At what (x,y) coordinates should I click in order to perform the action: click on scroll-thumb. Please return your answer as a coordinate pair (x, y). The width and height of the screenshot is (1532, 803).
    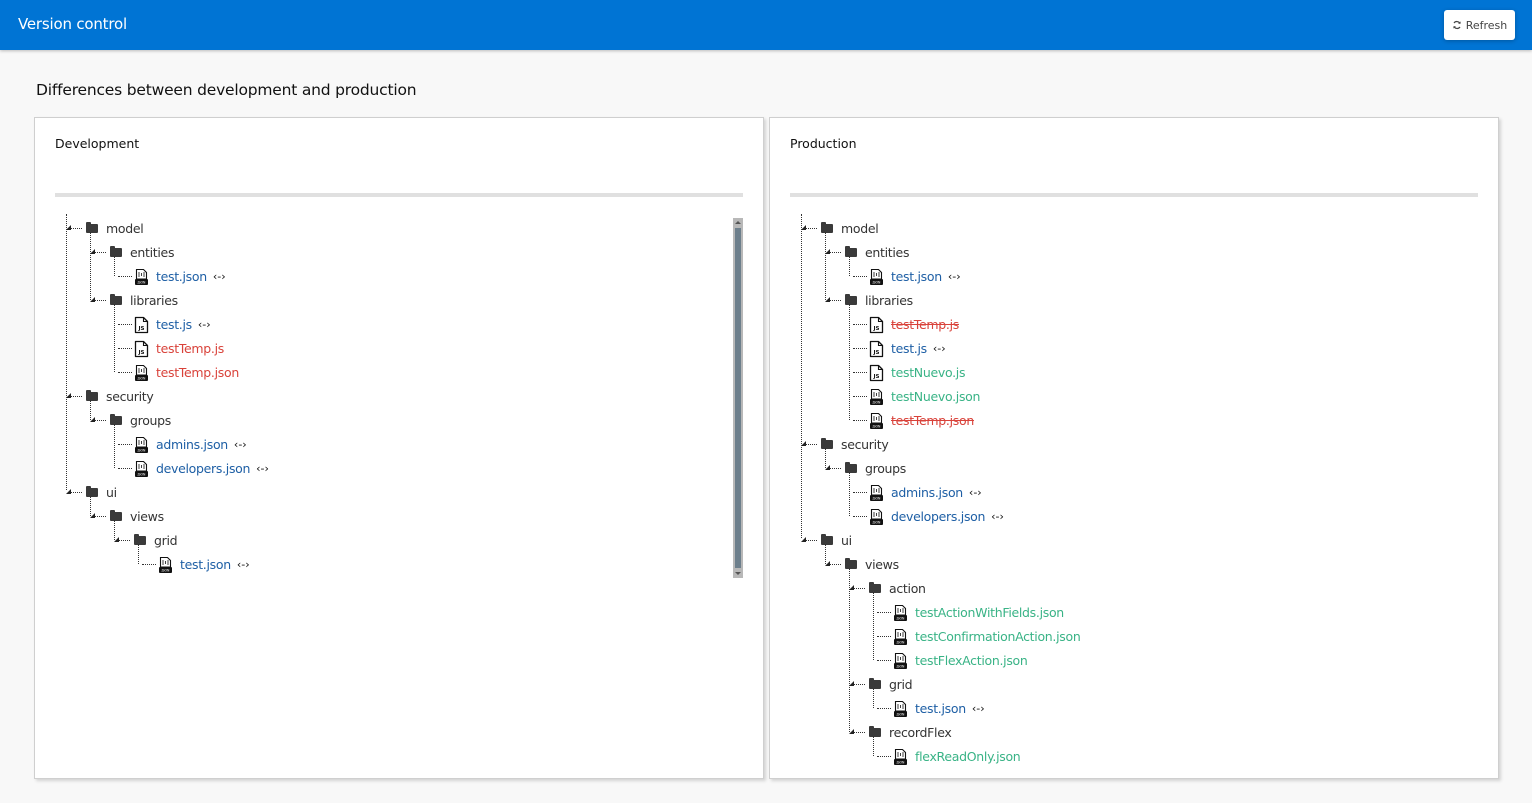
    Looking at the image, I should click on (738, 398).